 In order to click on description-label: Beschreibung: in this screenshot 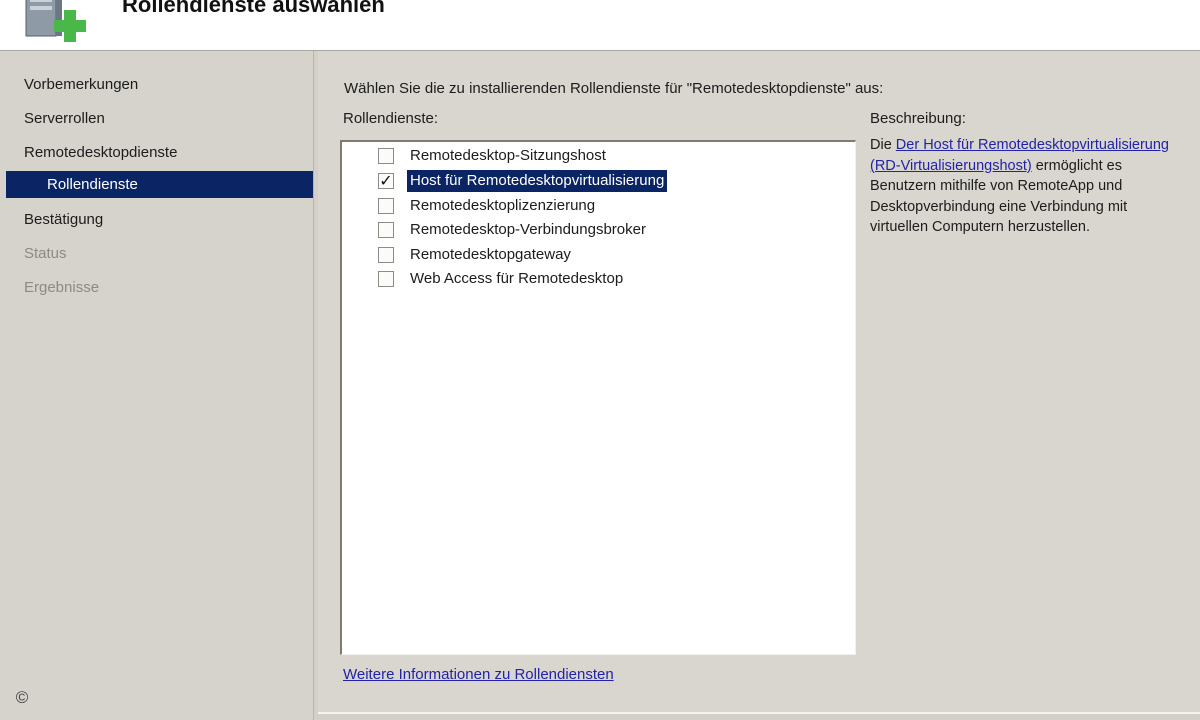, I will do `click(918, 118)`.